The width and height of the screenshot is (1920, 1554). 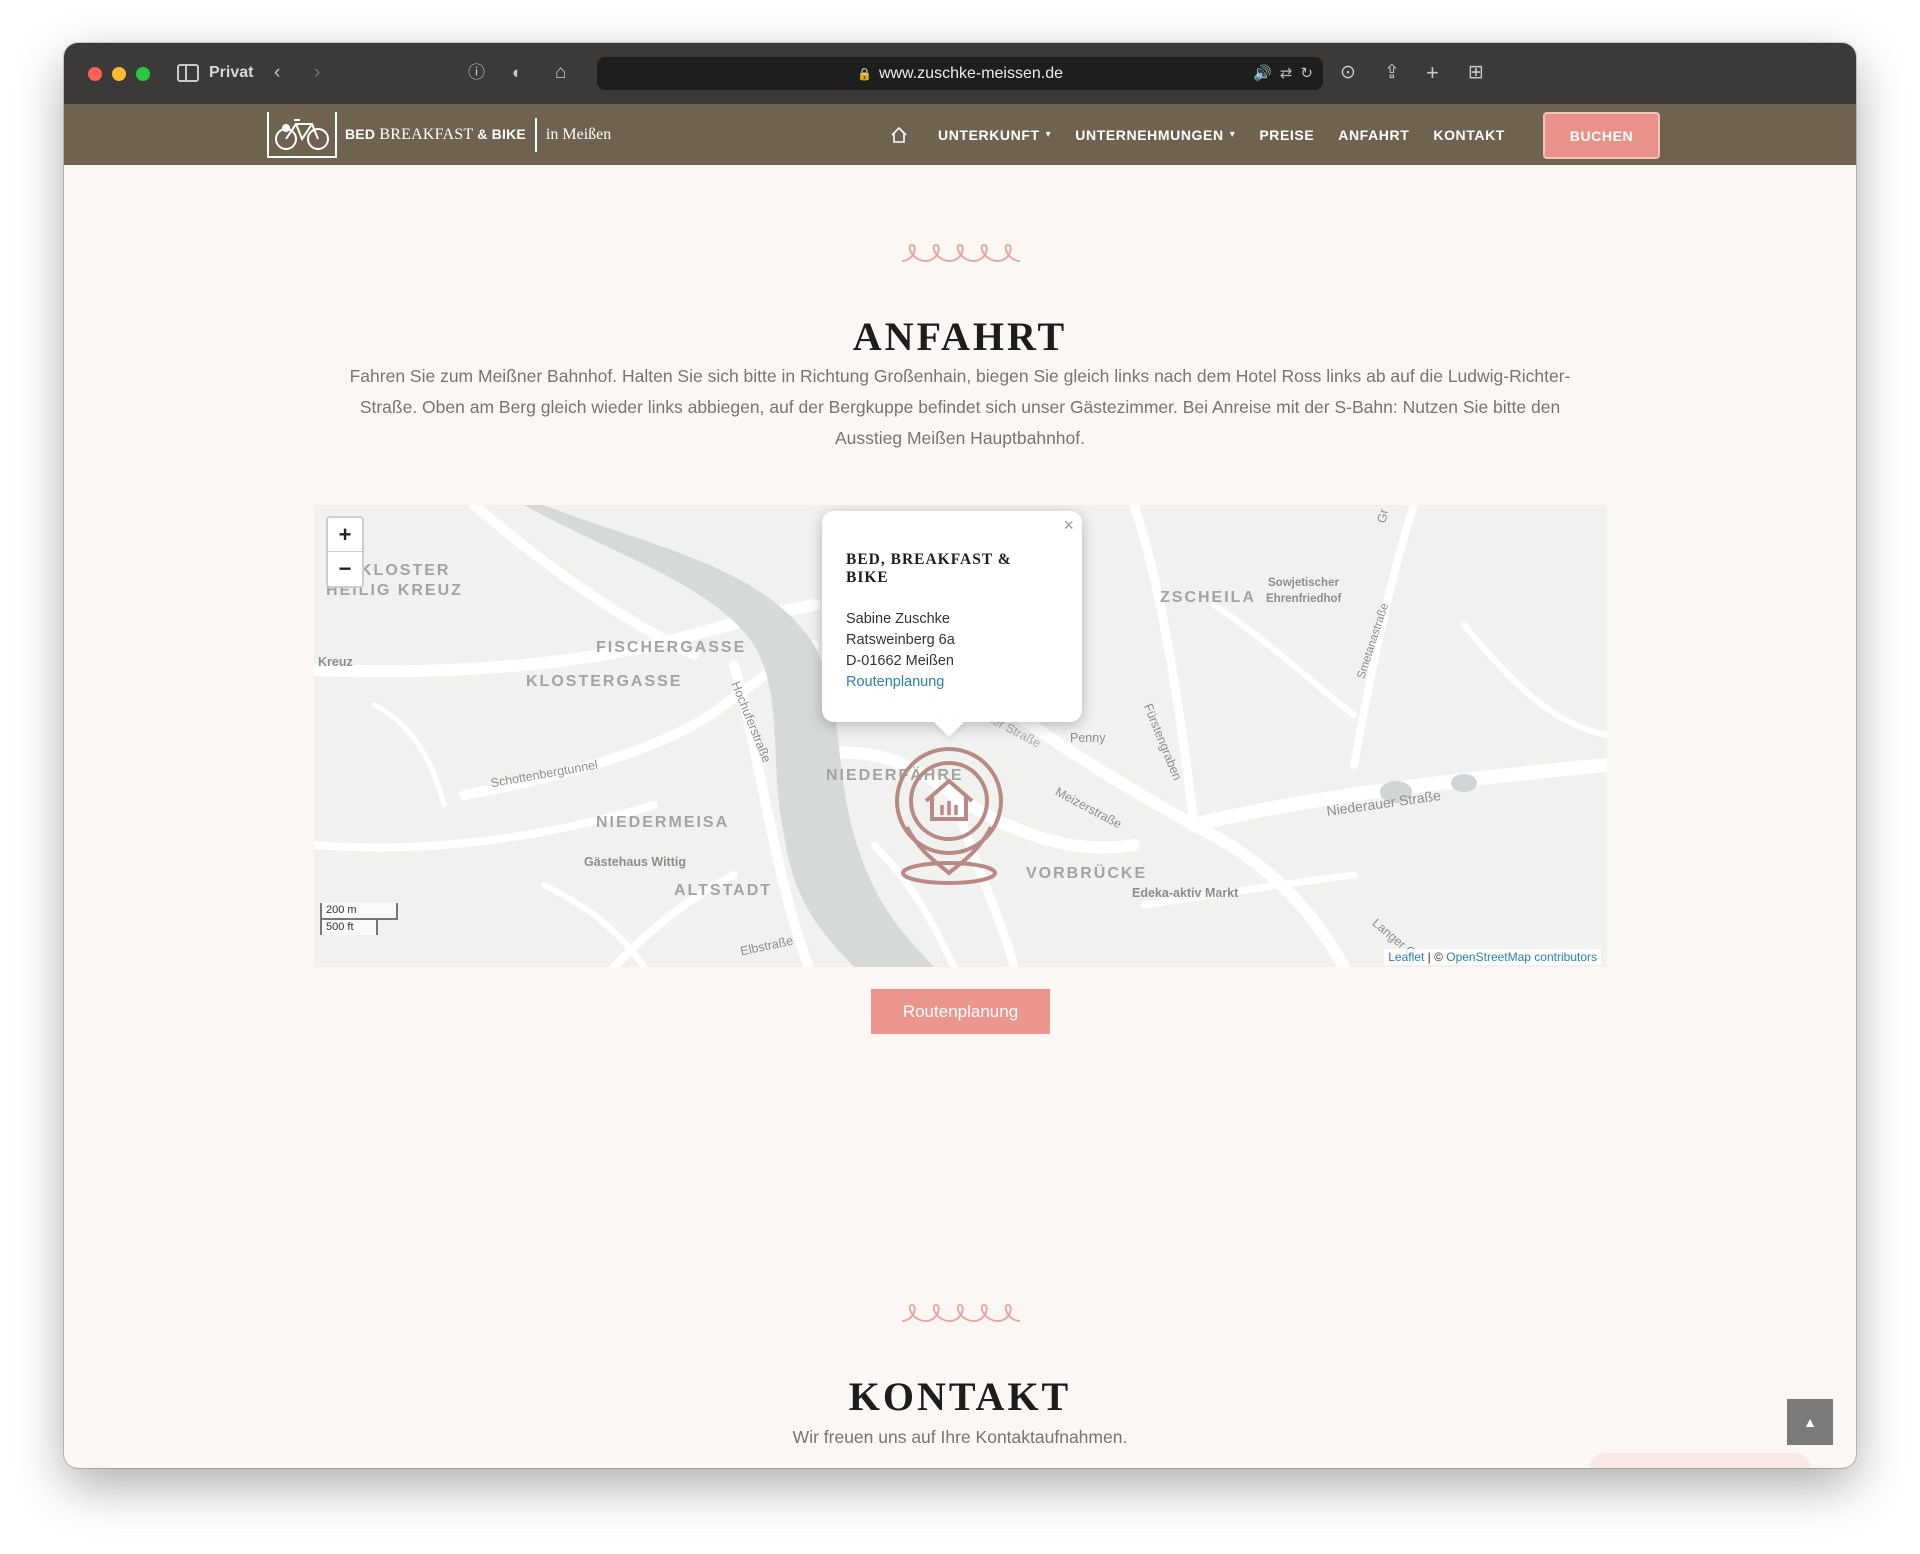 What do you see at coordinates (560, 73) in the screenshot?
I see `home-icon: ⌂` at bounding box center [560, 73].